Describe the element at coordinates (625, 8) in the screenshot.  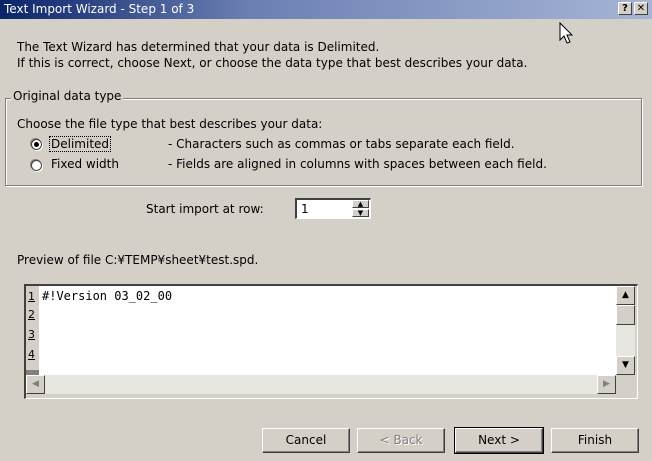
I see `help-icon: ?` at that location.